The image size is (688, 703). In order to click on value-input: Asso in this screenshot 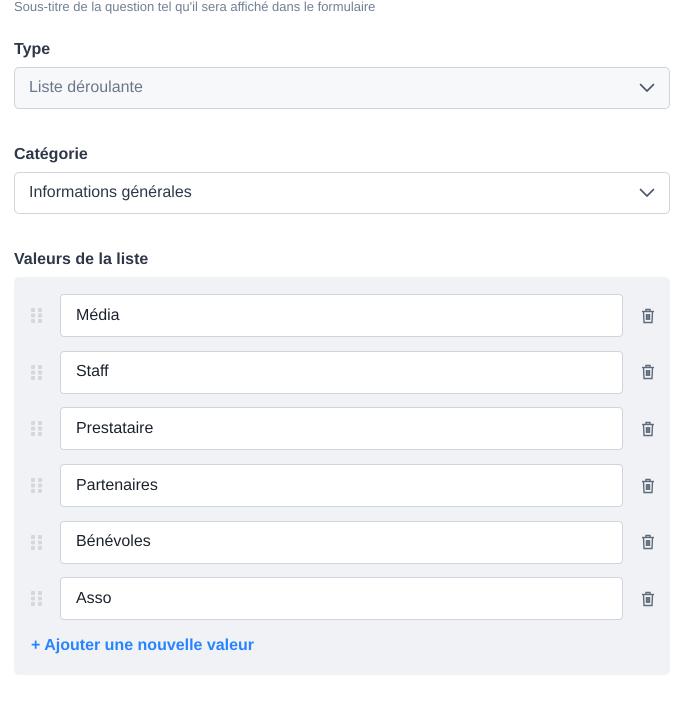, I will do `click(341, 598)`.